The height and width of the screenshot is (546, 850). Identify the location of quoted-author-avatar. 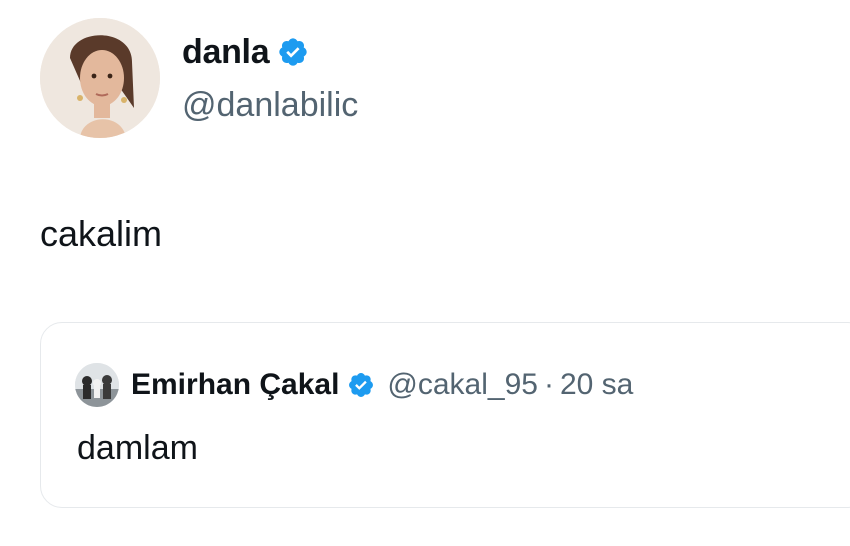
(97, 385).